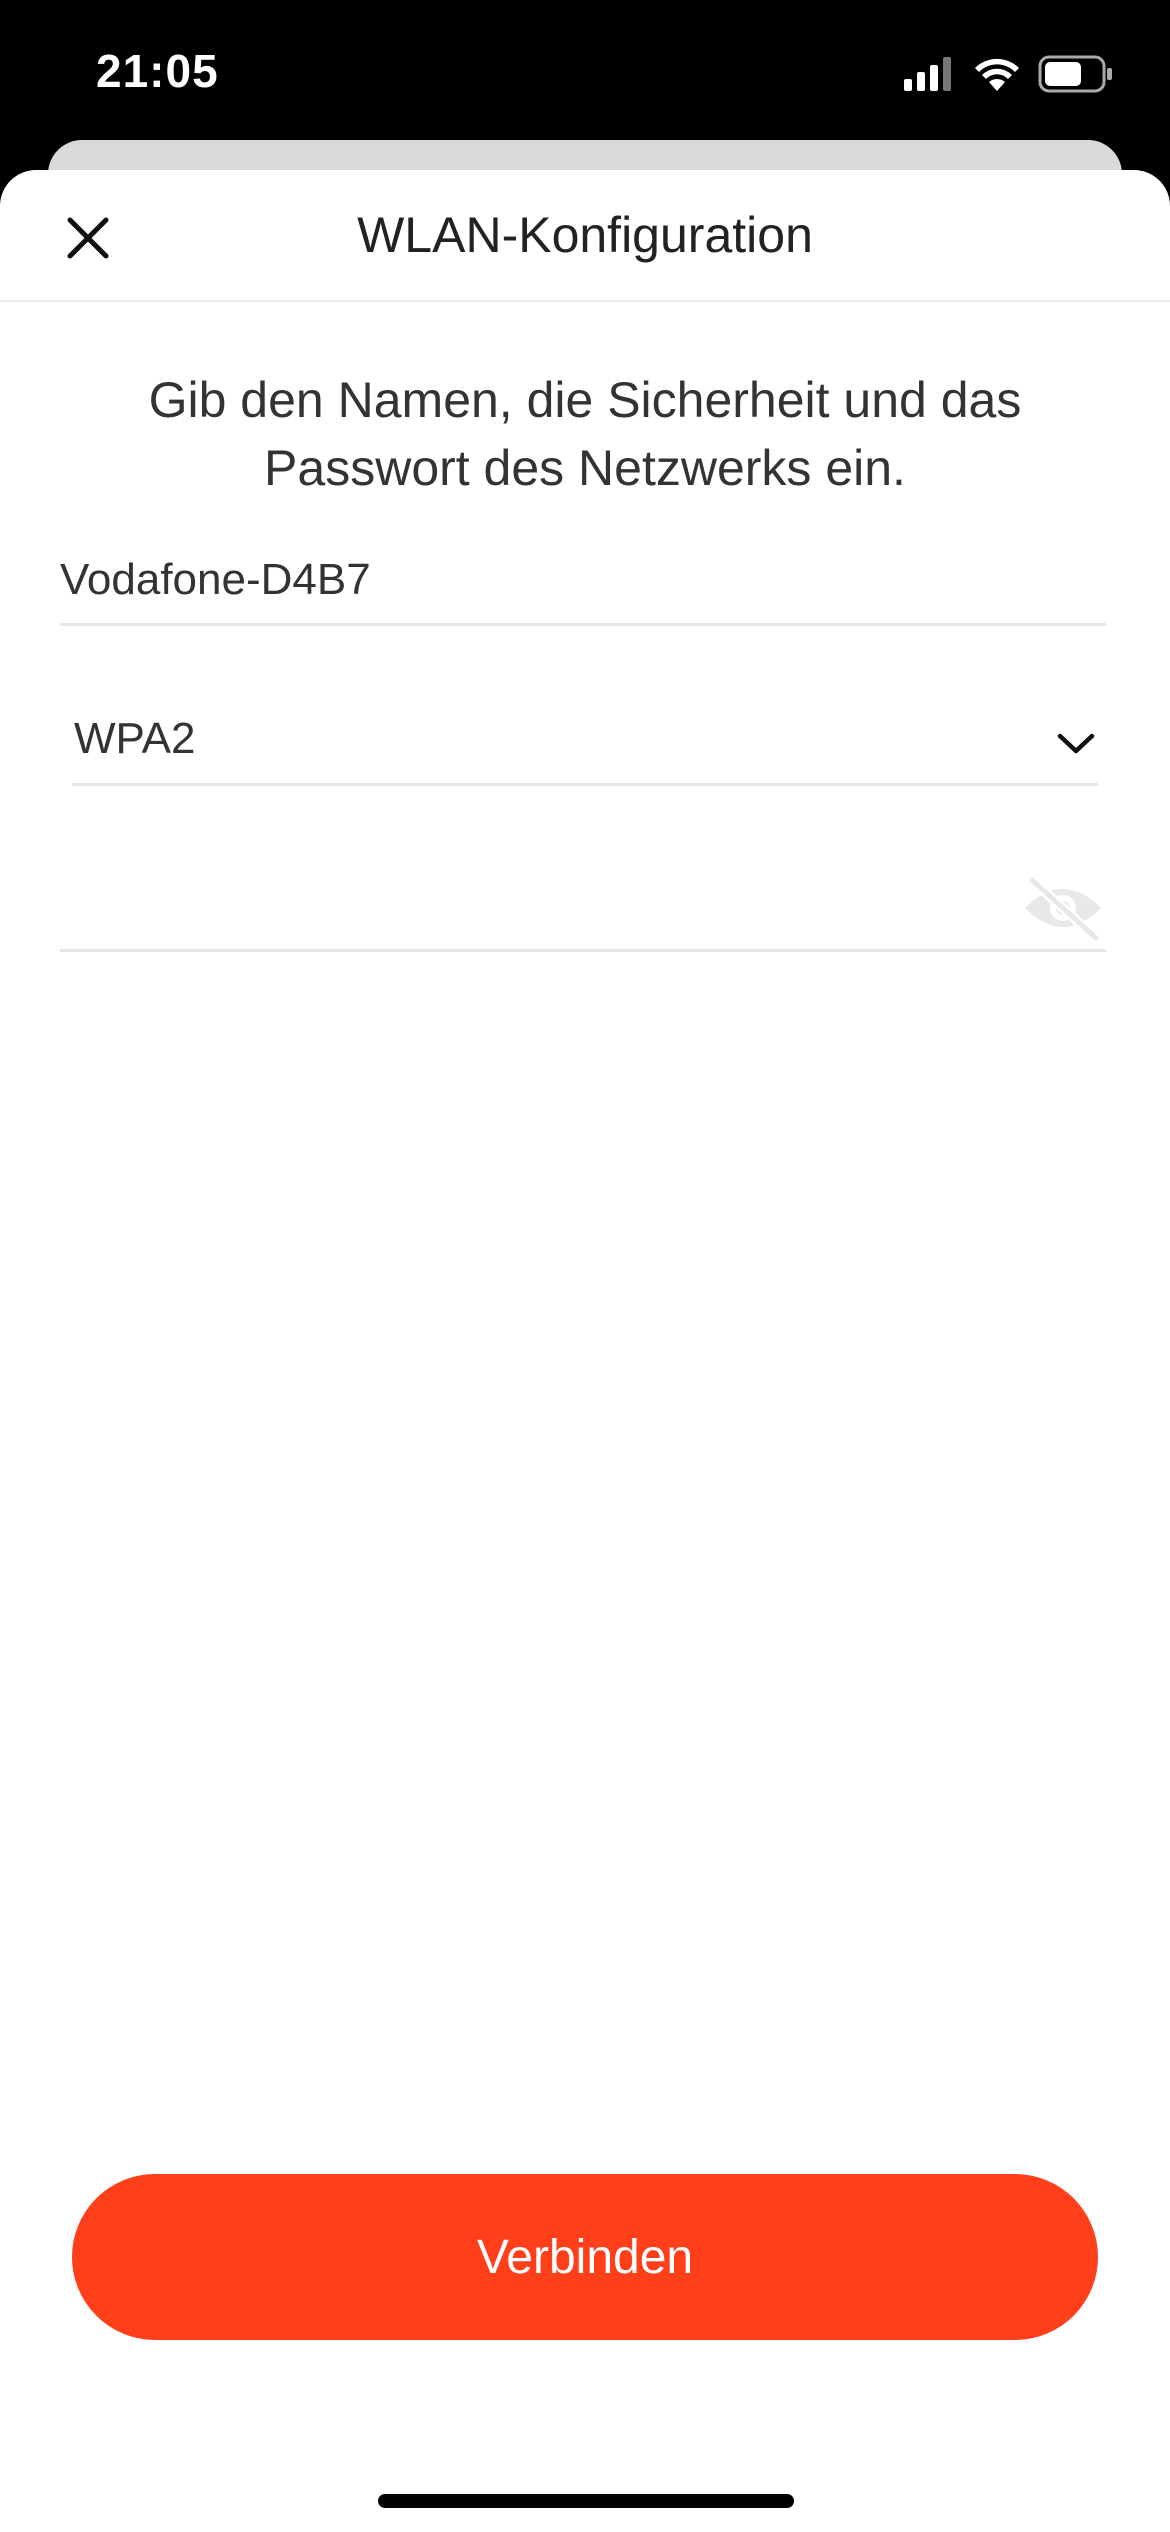 The height and width of the screenshot is (2532, 1170). I want to click on wifi-icon, so click(997, 74).